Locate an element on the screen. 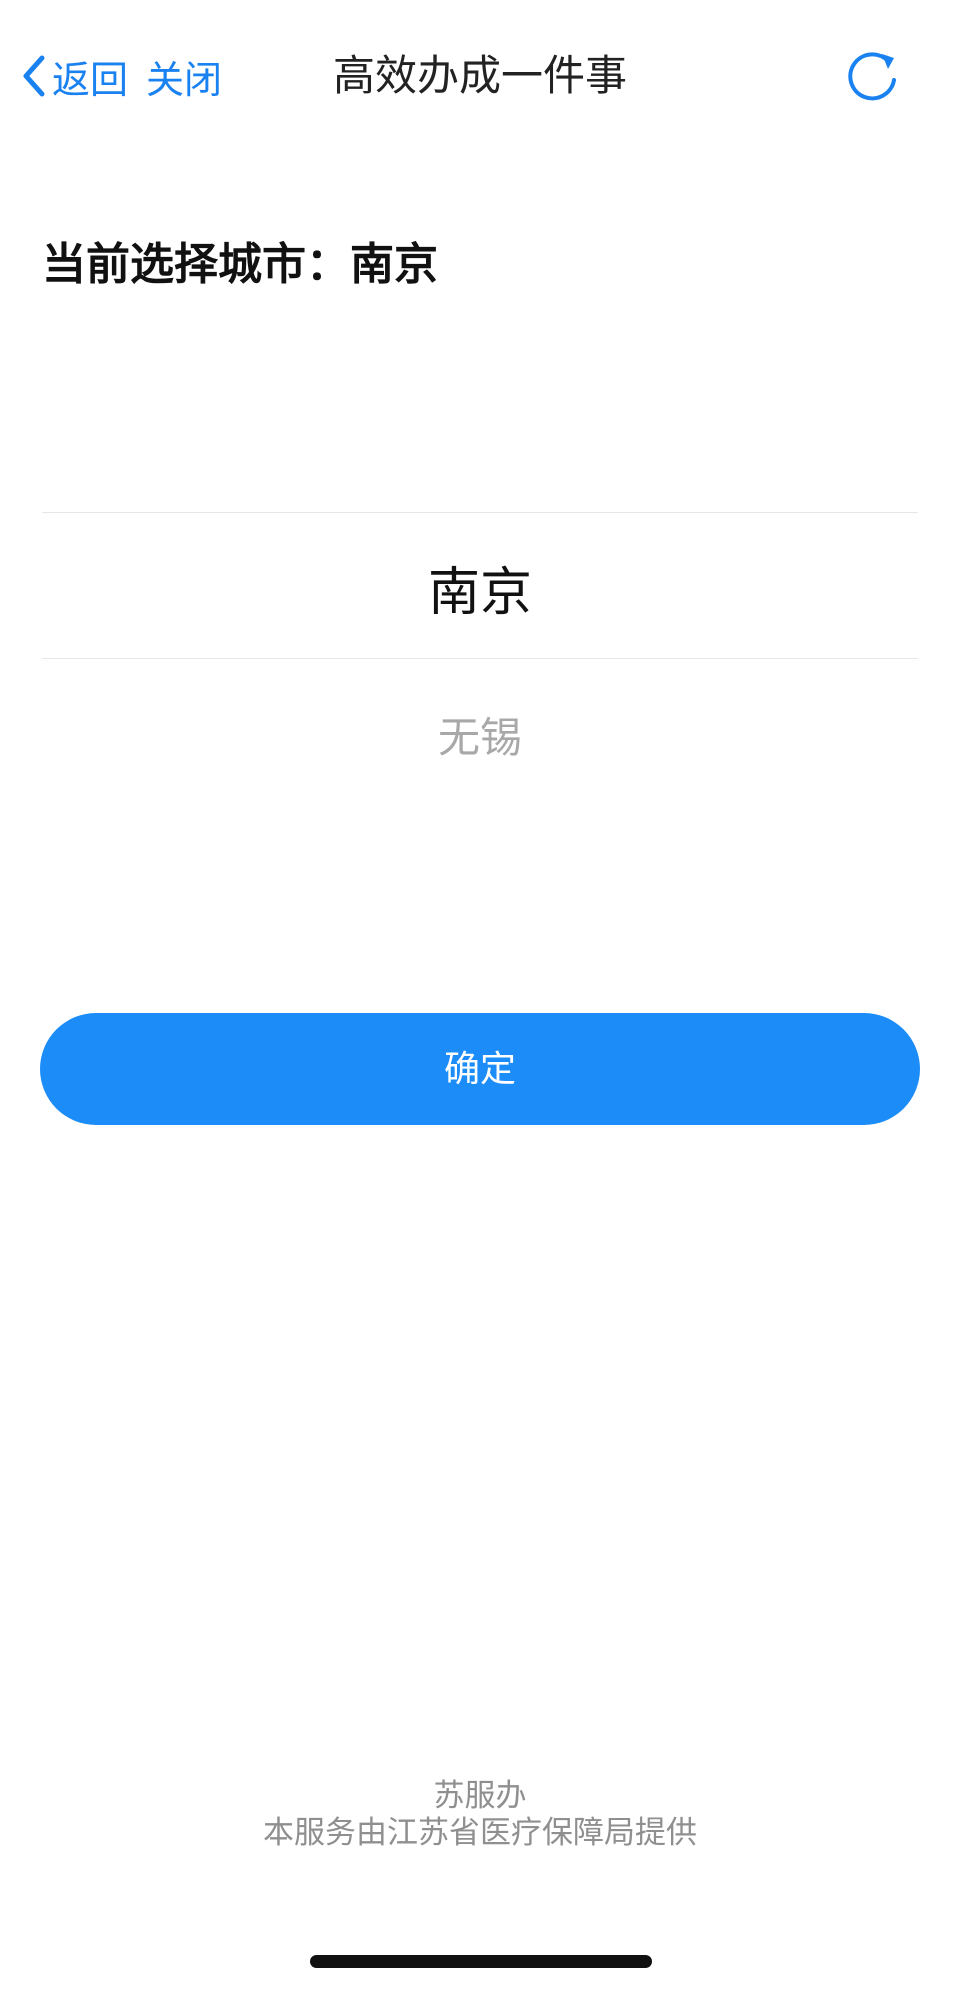 This screenshot has width=960, height=1990. close-button: 关闭 is located at coordinates (184, 76).